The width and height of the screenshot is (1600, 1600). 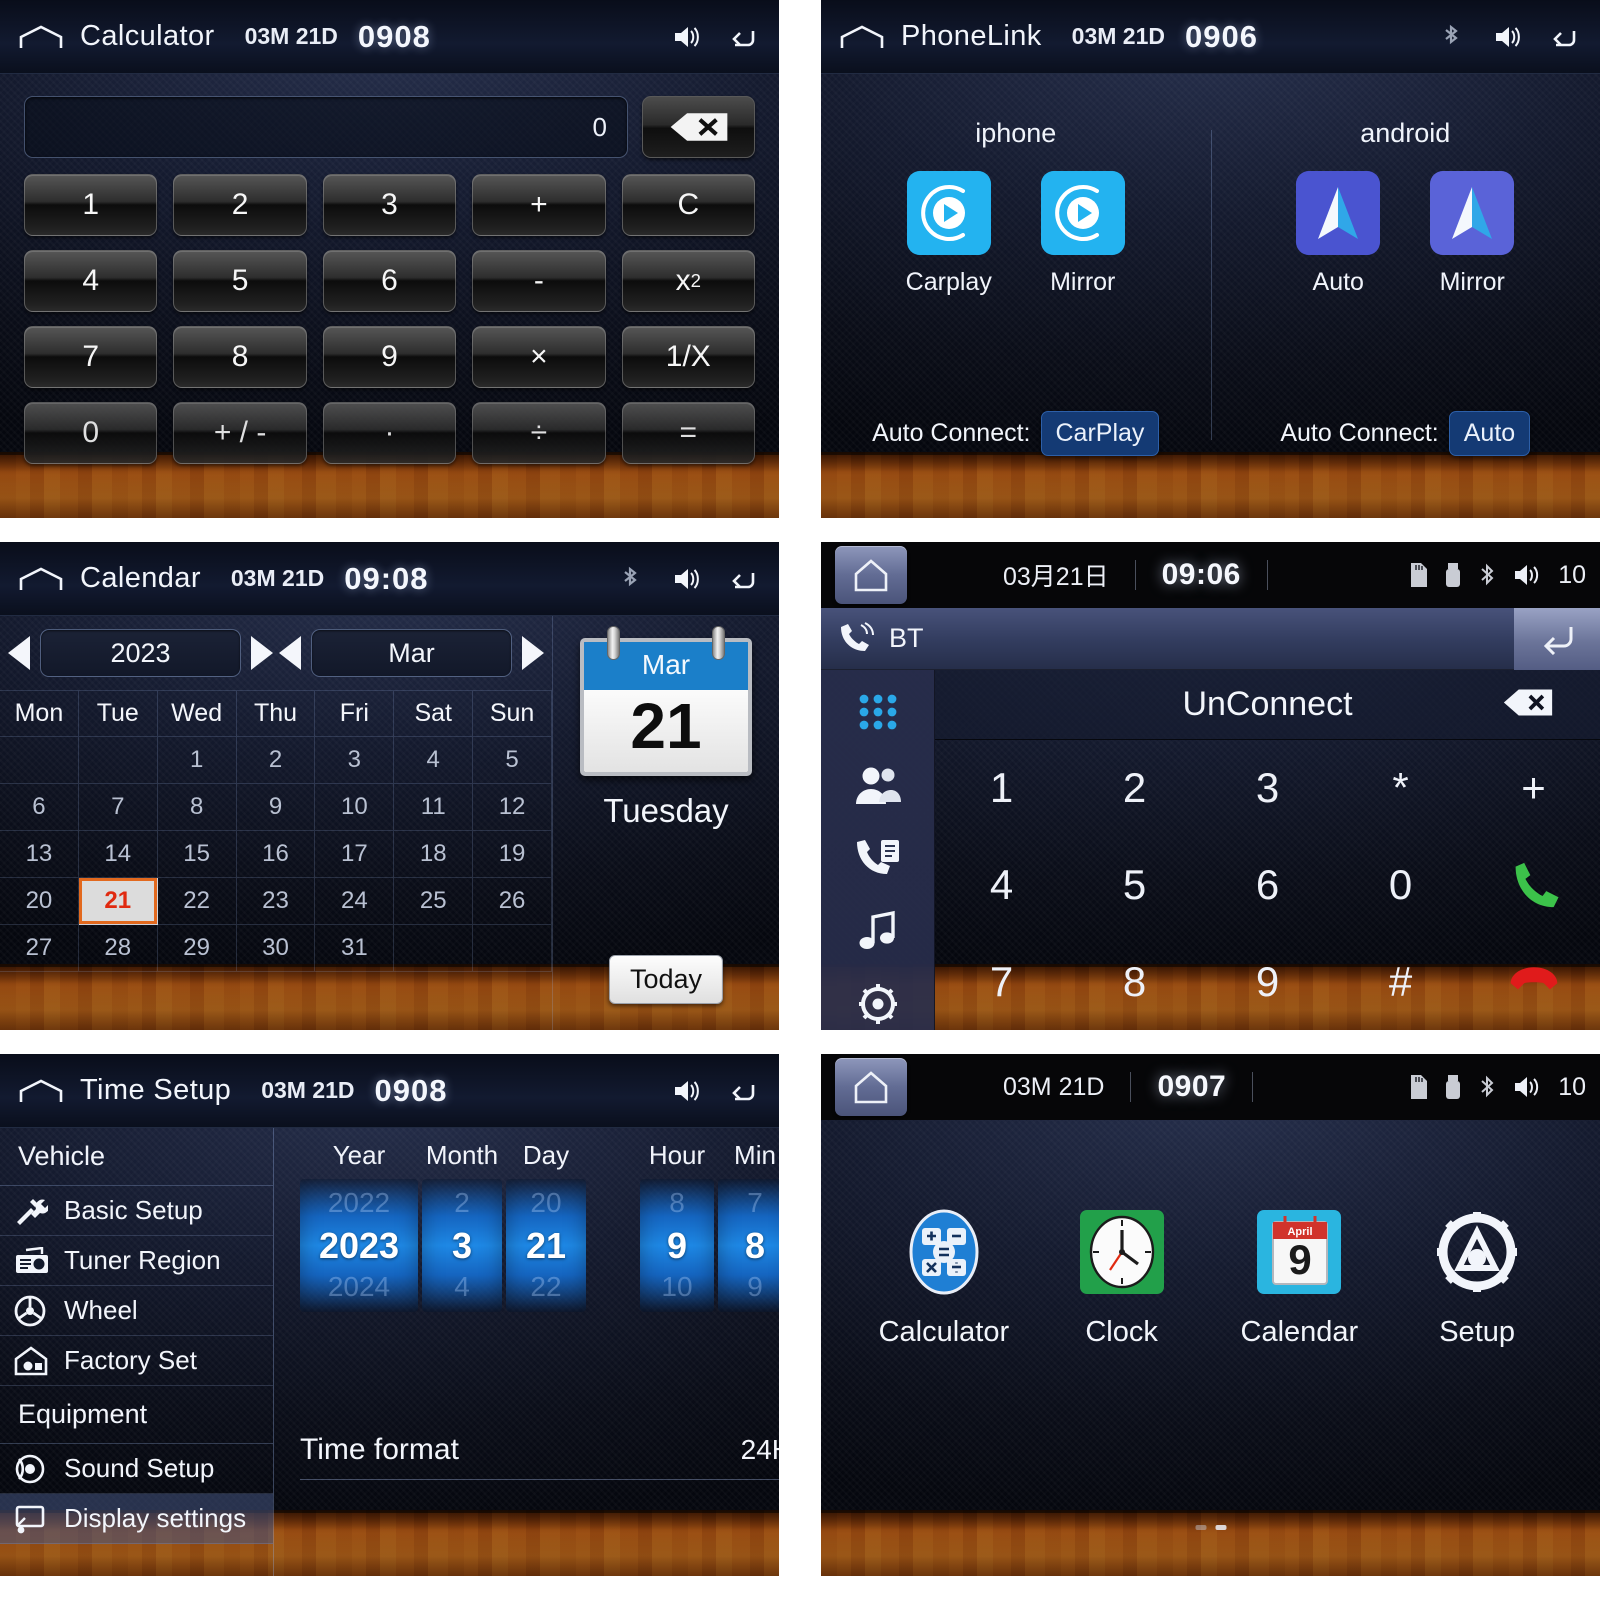 I want to click on key-reciprocal: 1/X, so click(x=688, y=357).